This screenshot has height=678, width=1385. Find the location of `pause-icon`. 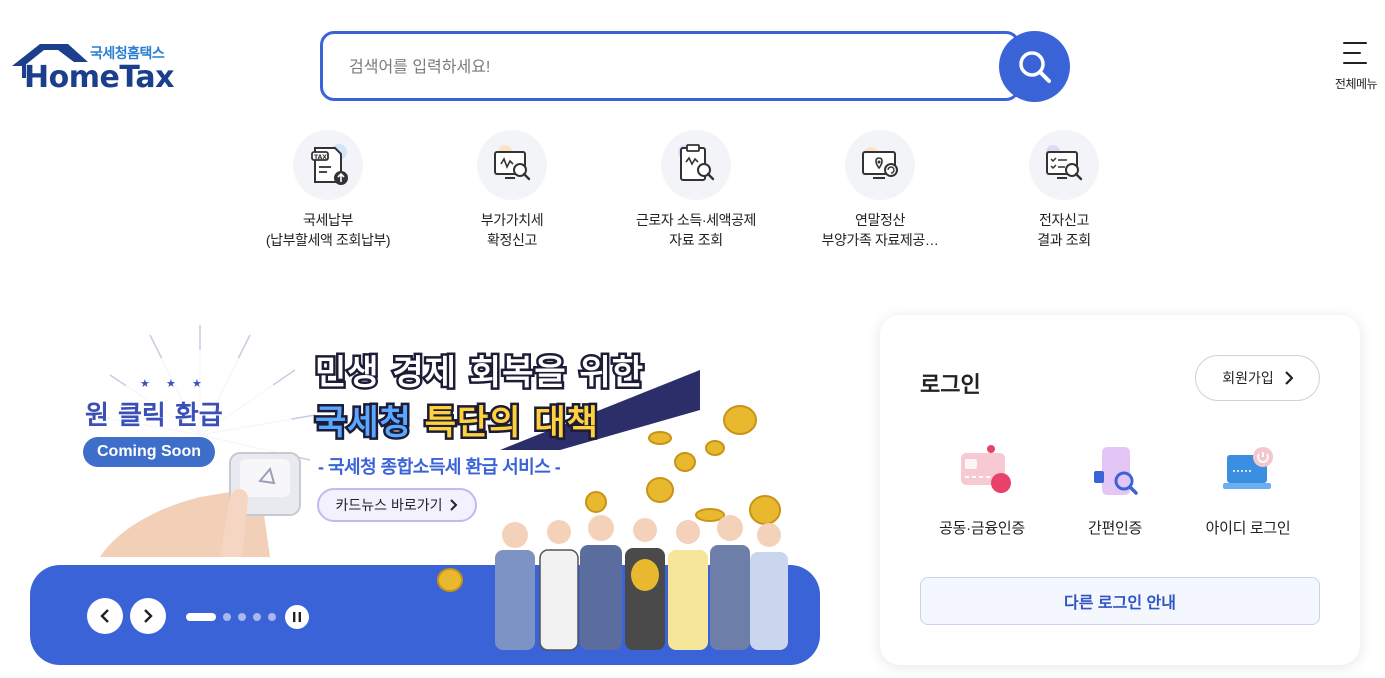

pause-icon is located at coordinates (297, 617).